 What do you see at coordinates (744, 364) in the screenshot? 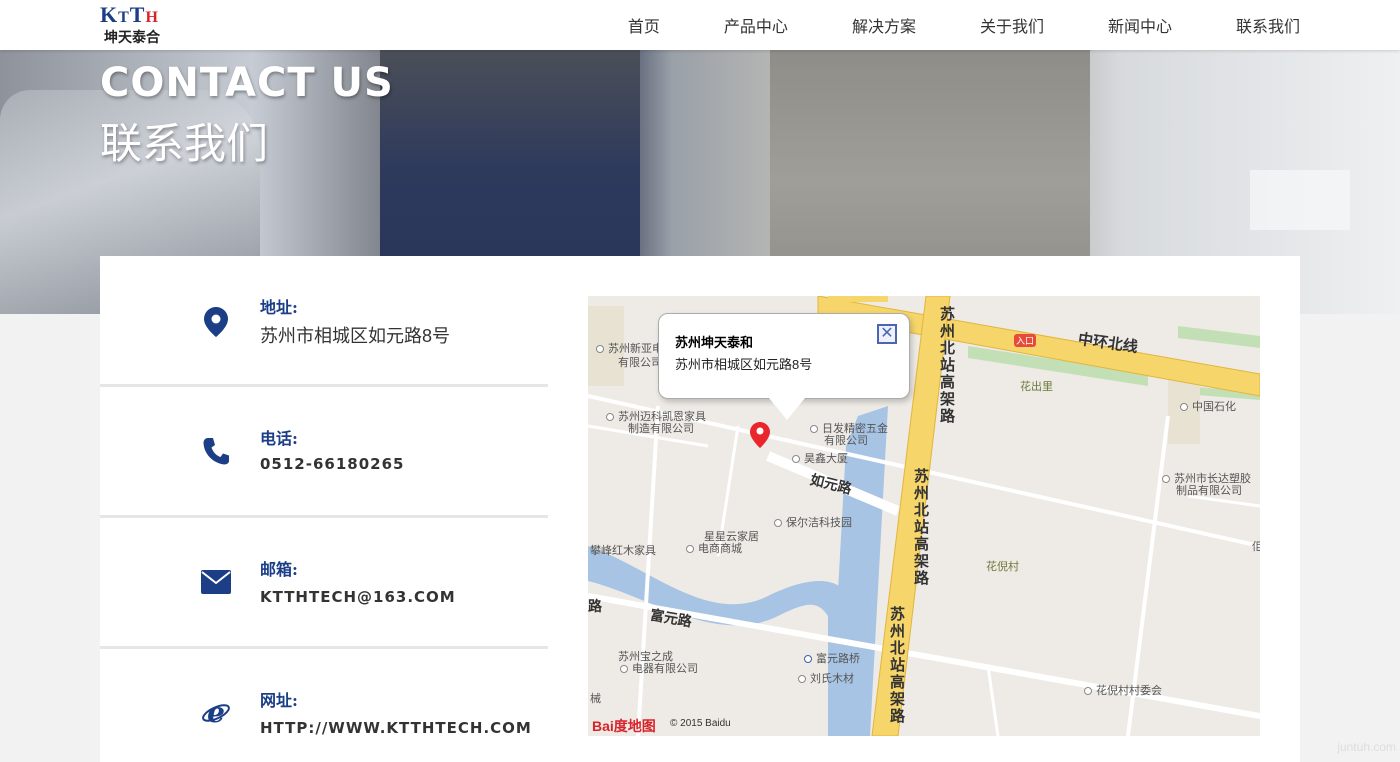
I see `popup-address: 苏州市相城区如元路8号` at bounding box center [744, 364].